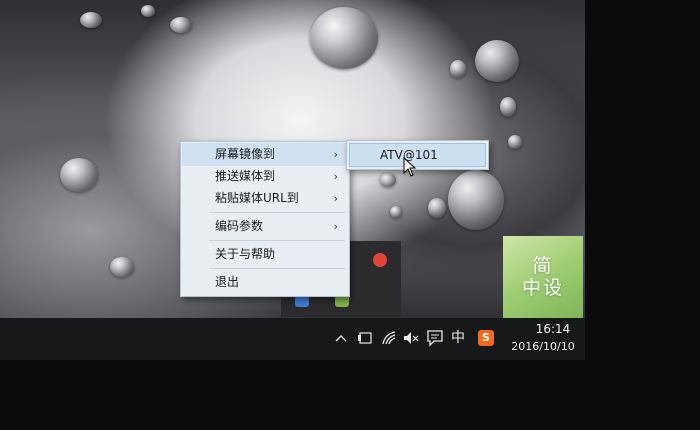  What do you see at coordinates (341, 338) in the screenshot?
I see `chevron-up-icon` at bounding box center [341, 338].